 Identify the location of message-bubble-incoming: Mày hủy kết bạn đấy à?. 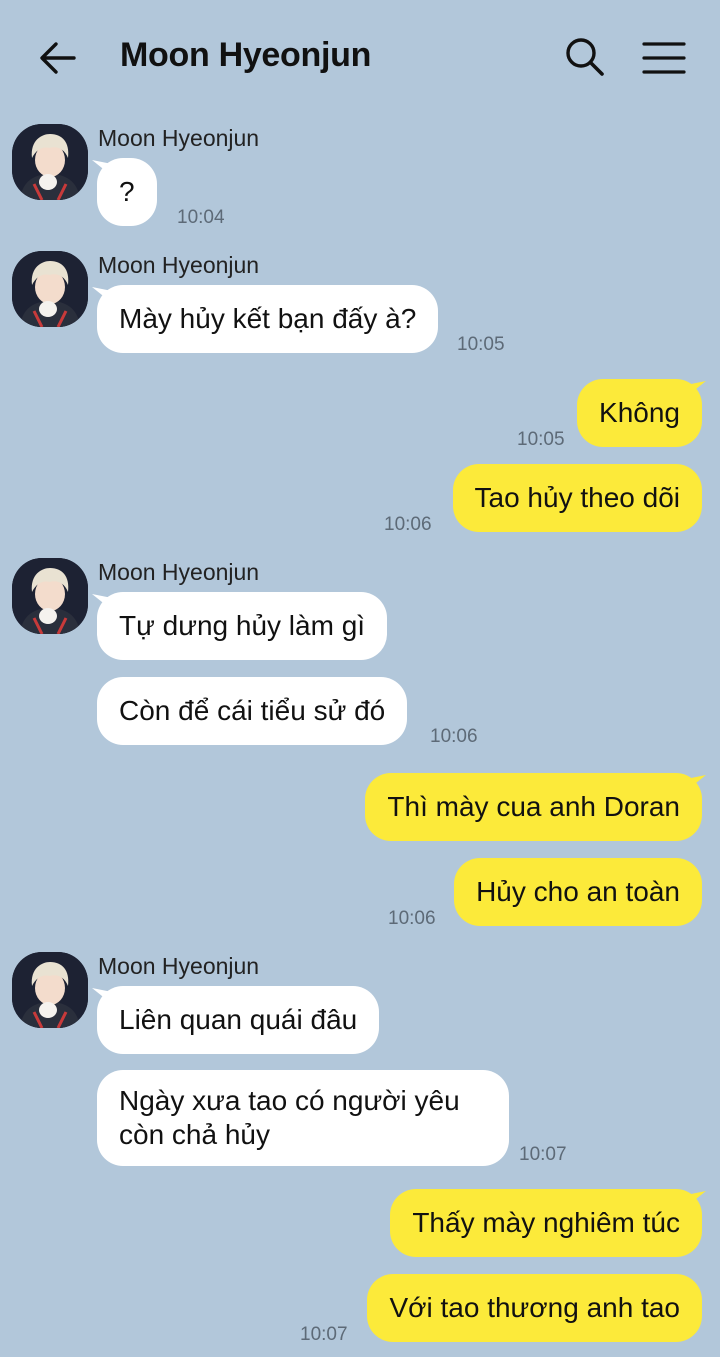
(268, 319).